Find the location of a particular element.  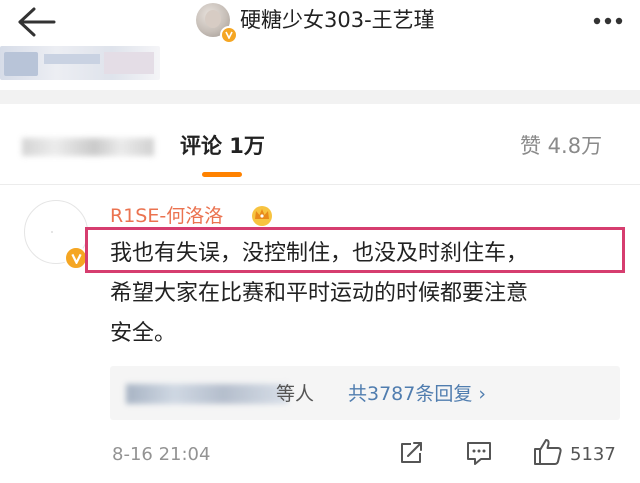

active-tab-indicator is located at coordinates (222, 174).